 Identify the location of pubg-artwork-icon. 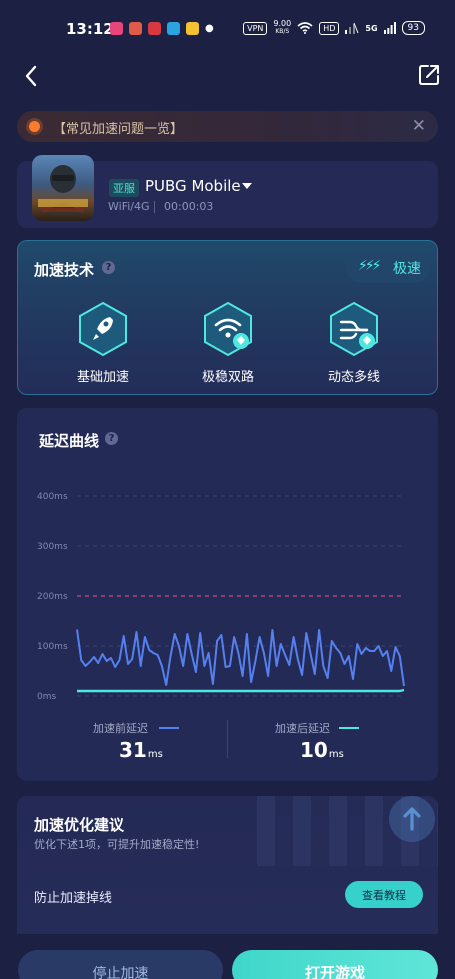
(63, 190).